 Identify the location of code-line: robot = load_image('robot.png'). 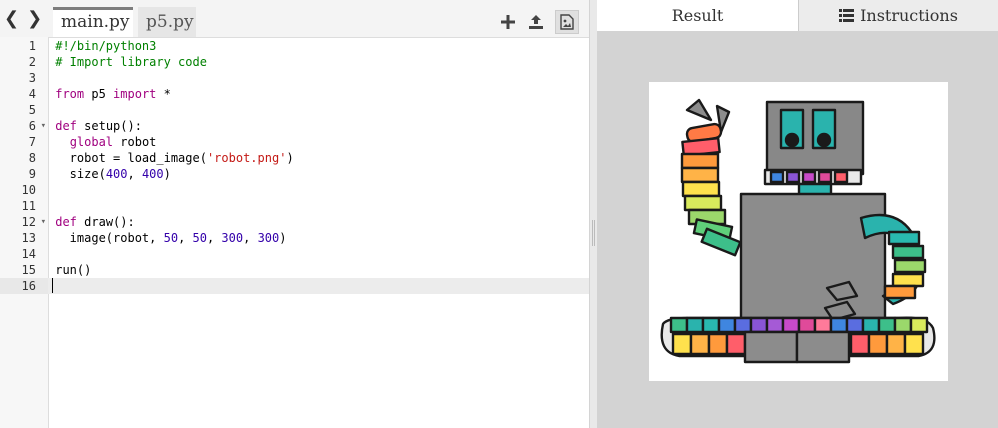
(318, 158).